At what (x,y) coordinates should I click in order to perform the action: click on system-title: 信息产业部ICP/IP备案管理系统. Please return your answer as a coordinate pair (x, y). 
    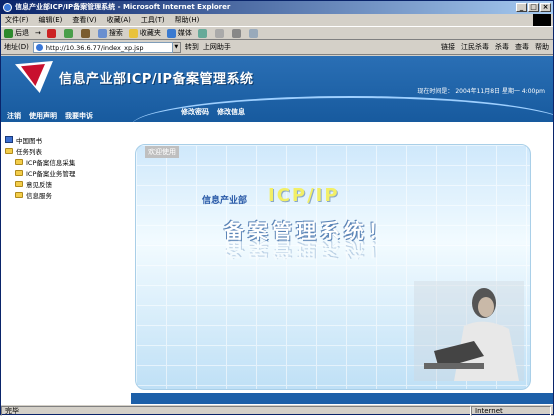
    Looking at the image, I should click on (156, 79).